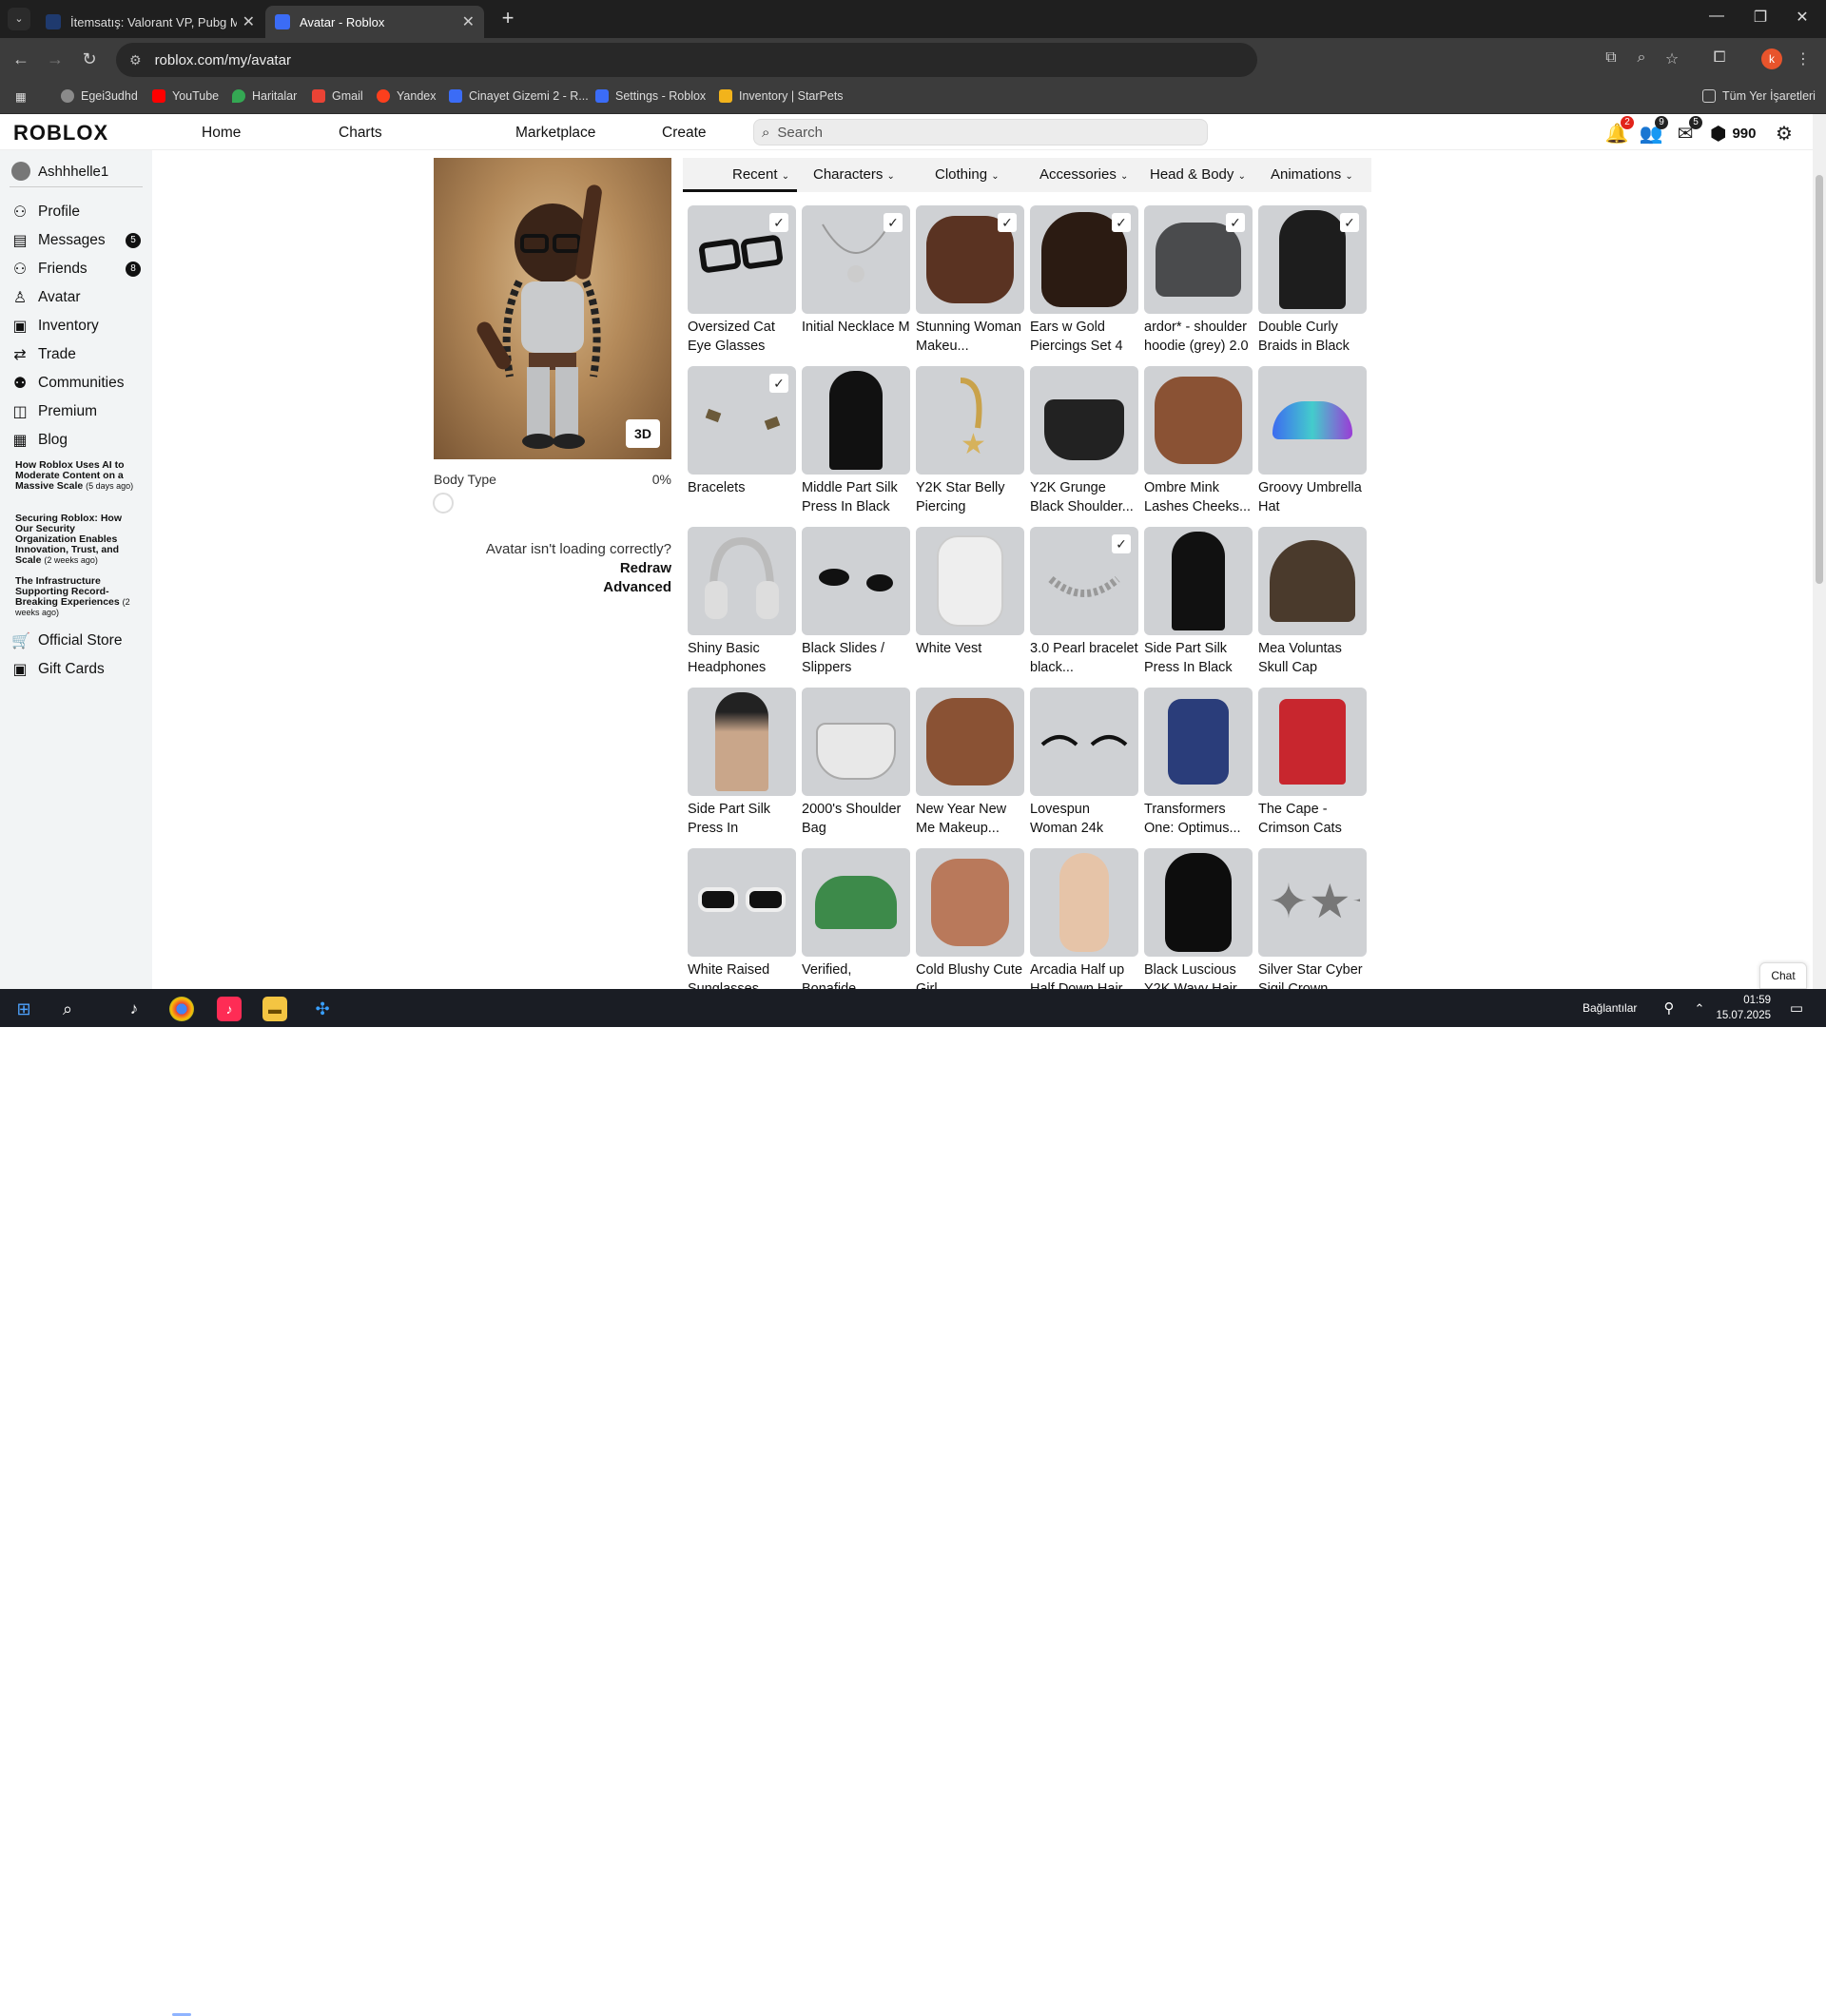 The height and width of the screenshot is (2016, 1826). I want to click on avatar-item-card: 2000's Shoulder Bag, so click(856, 763).